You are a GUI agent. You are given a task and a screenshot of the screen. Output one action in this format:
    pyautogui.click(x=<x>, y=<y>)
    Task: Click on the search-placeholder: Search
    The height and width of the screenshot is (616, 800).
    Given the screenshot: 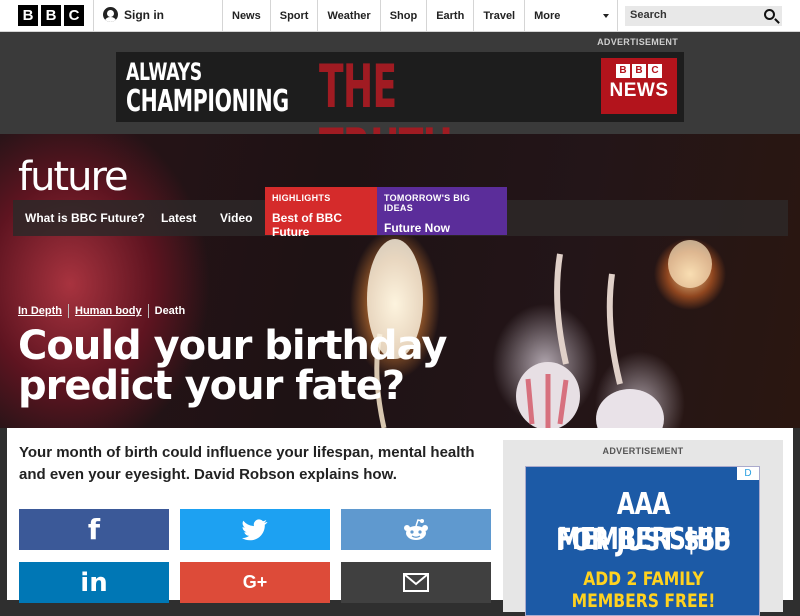 What is the action you would take?
    pyautogui.click(x=648, y=15)
    